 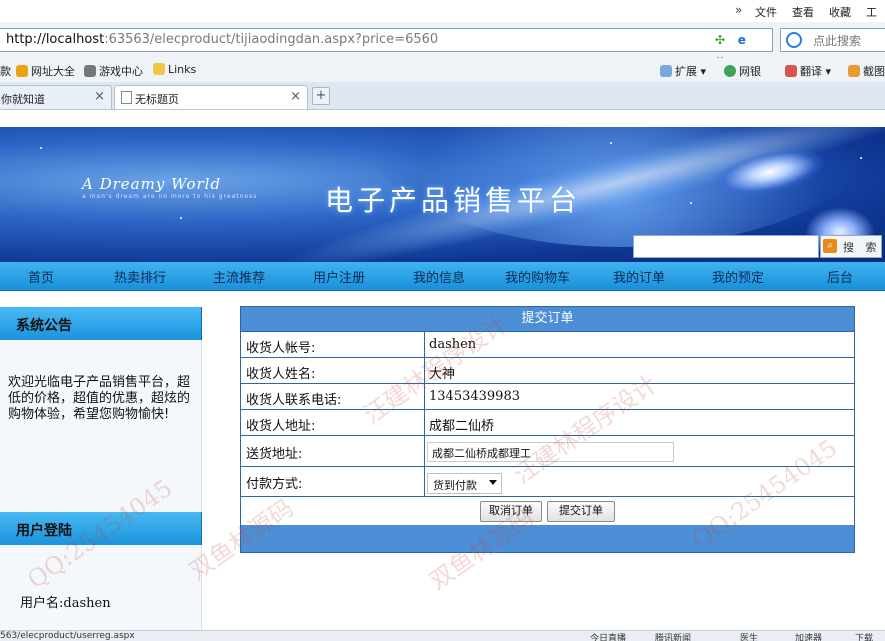 I want to click on tab-bar: 你就知道 × 无标题页 ×, so click(x=442, y=96).